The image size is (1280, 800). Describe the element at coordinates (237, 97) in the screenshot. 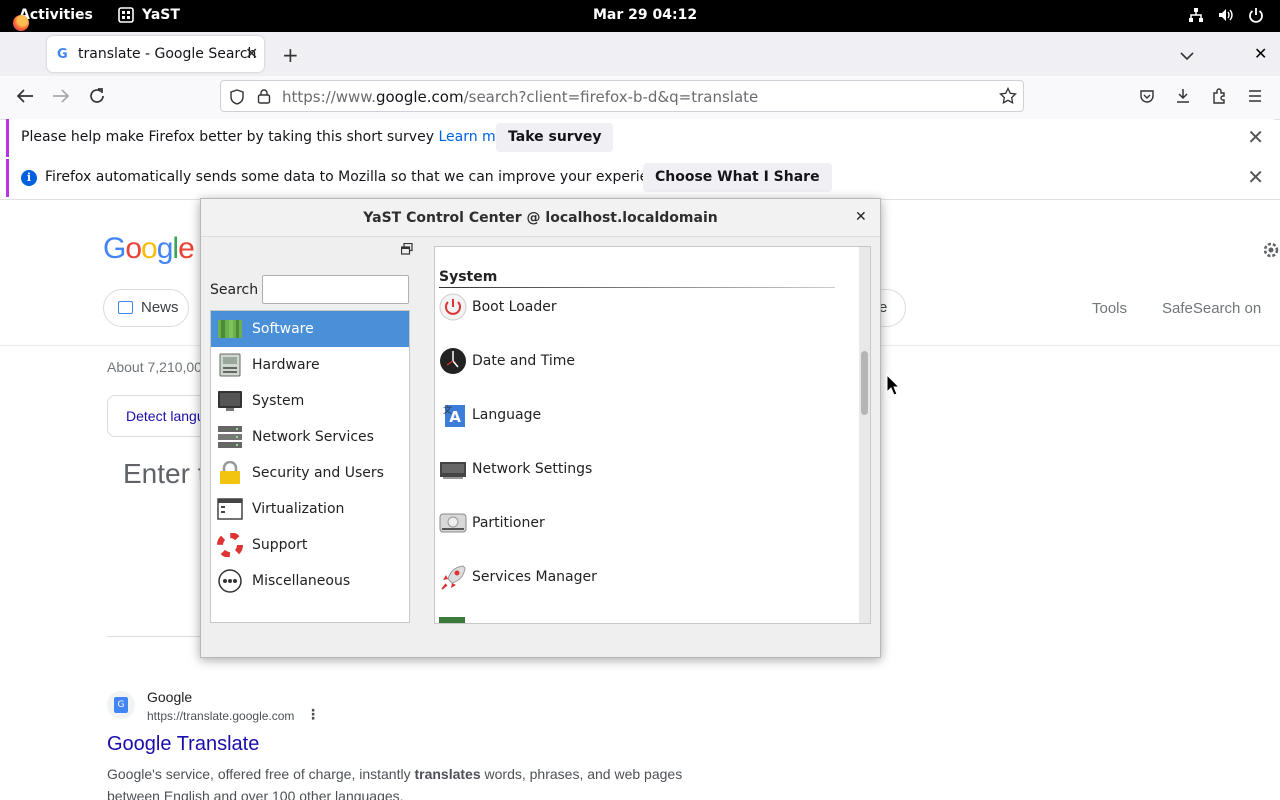

I see `shield-icon` at that location.